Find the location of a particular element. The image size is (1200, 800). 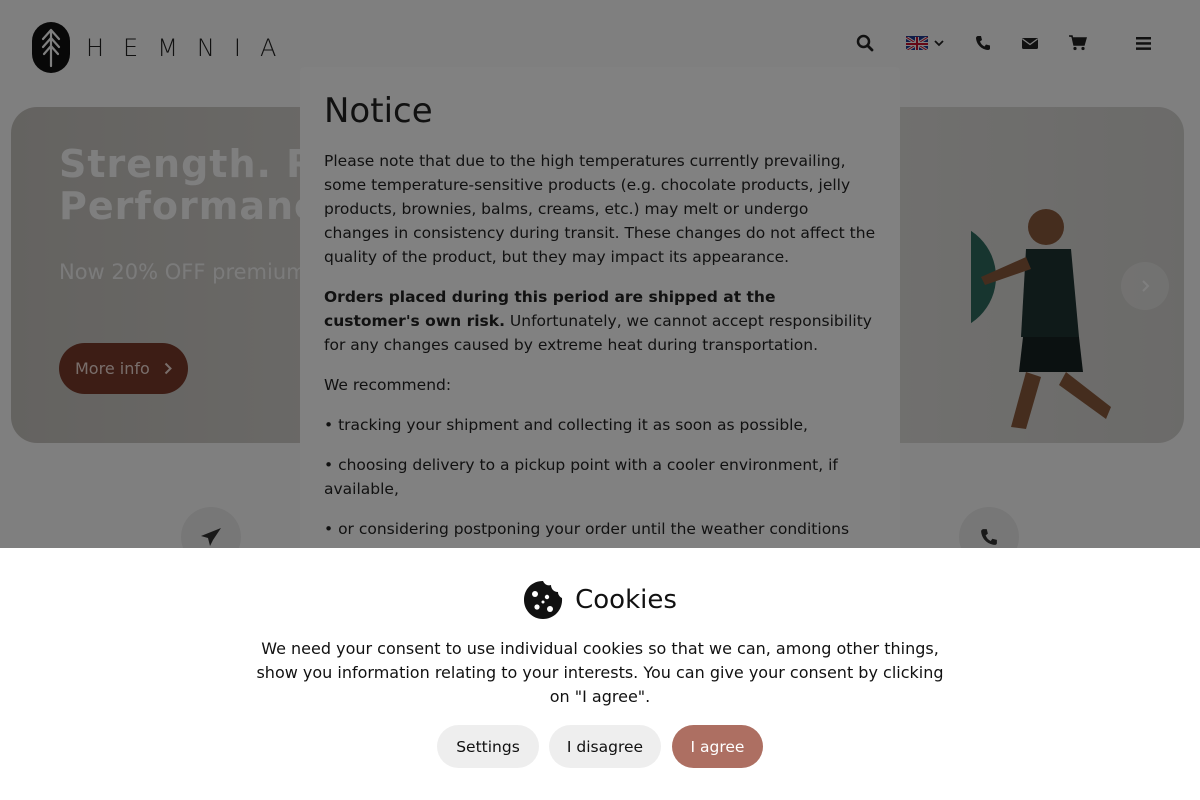

cookie-disagree-button: I disagree is located at coordinates (605, 746).